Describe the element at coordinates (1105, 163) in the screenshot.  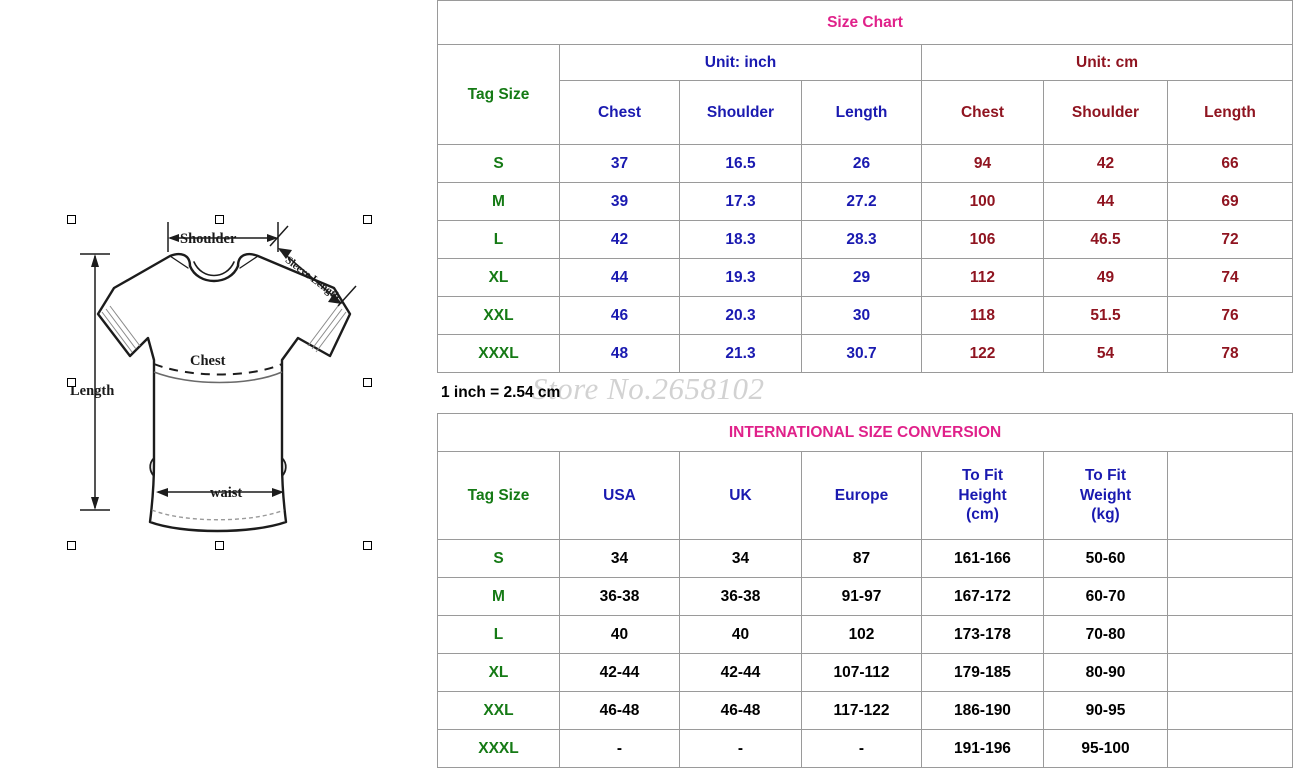
I see `cell-cm-shoulder: 42` at that location.